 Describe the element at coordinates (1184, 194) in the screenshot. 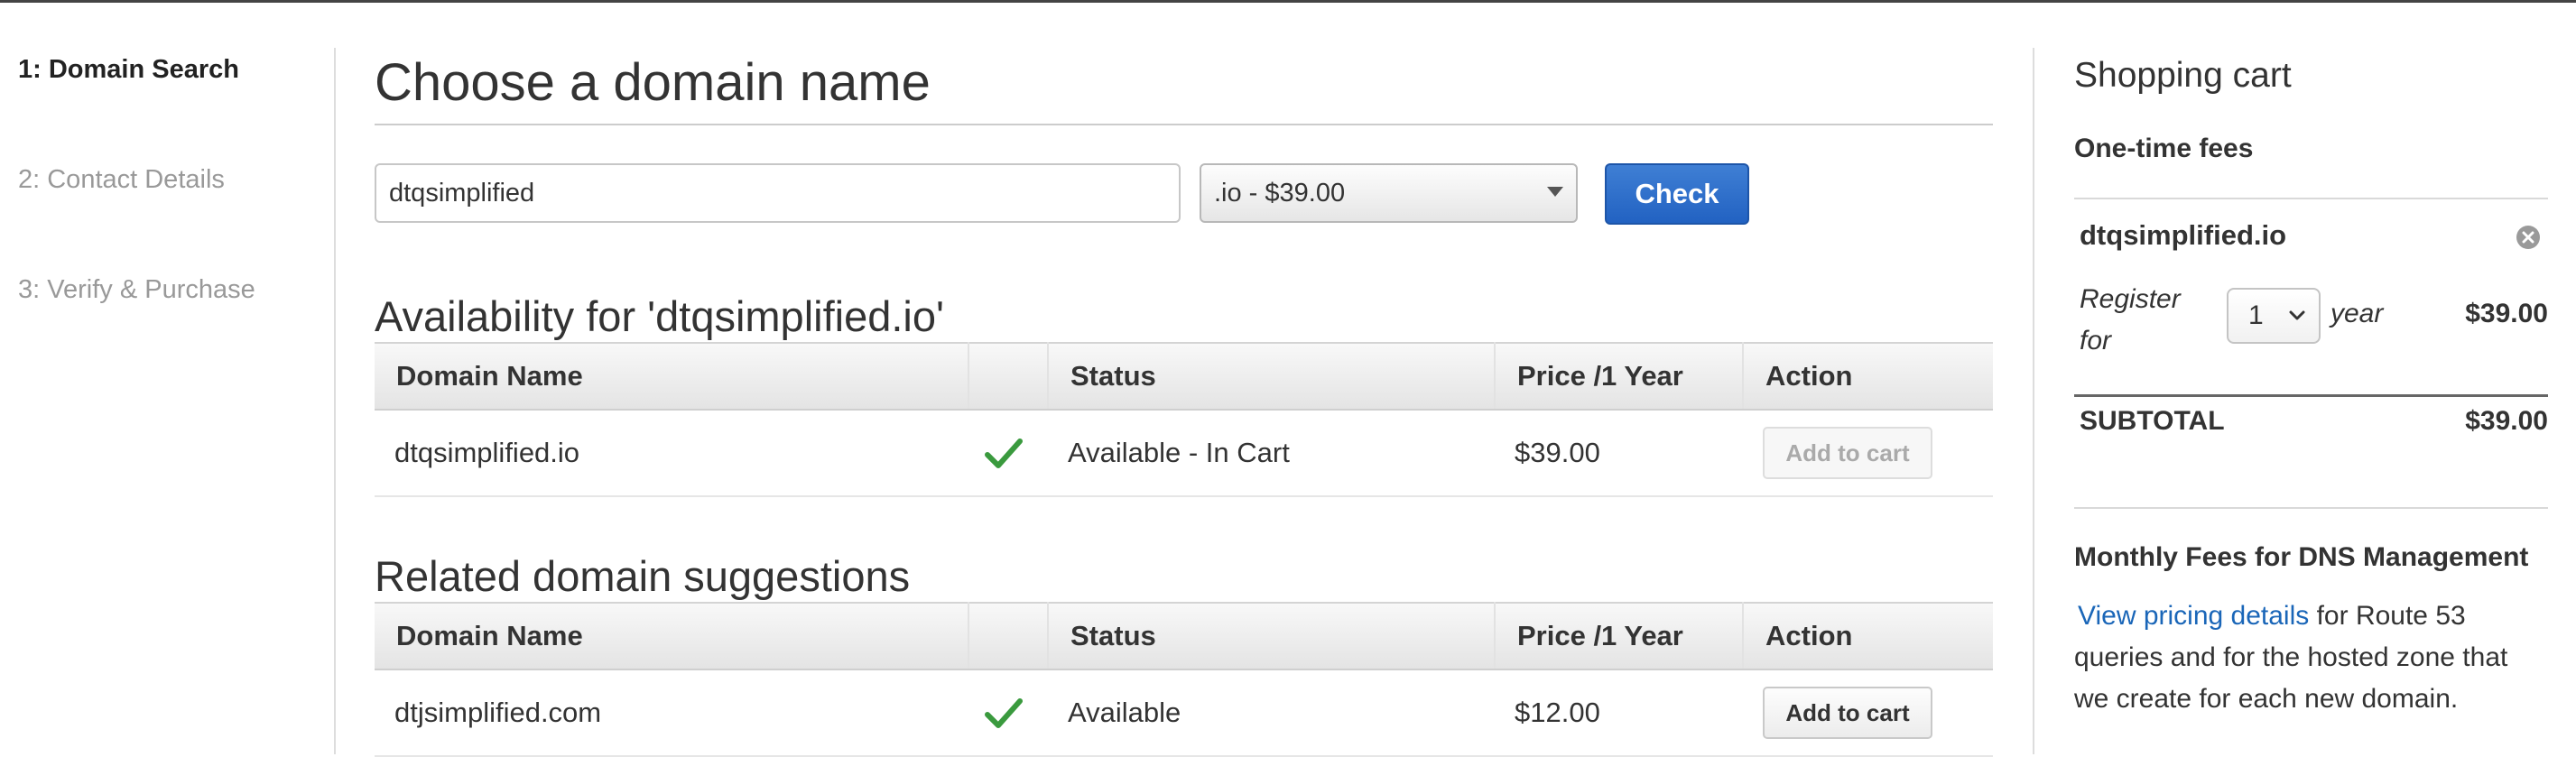

I see `domain-search-row: .io - $39.00 Check` at that location.